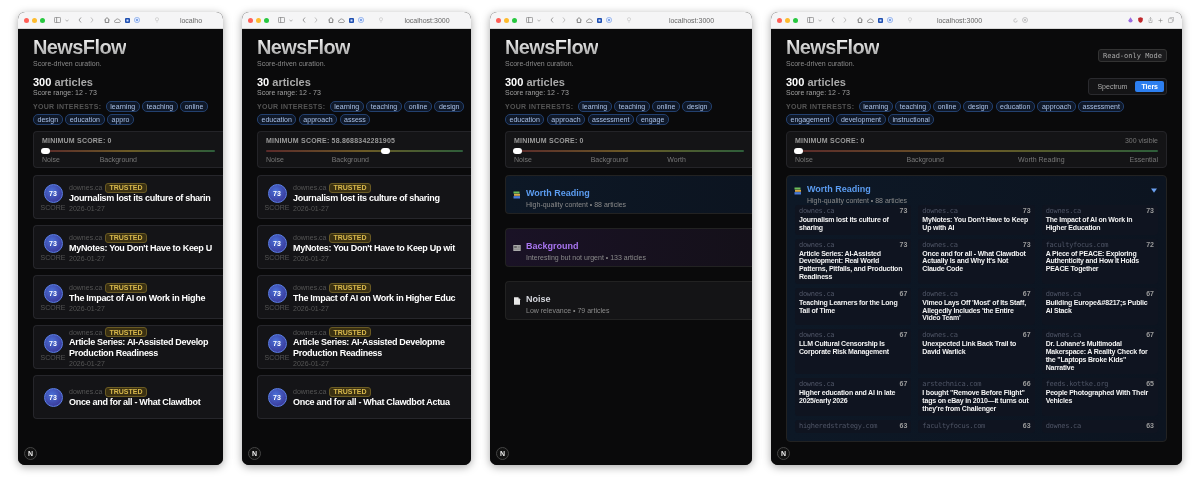  I want to click on article-title: Article Series: AI-Assisted Developme, so click(369, 342).